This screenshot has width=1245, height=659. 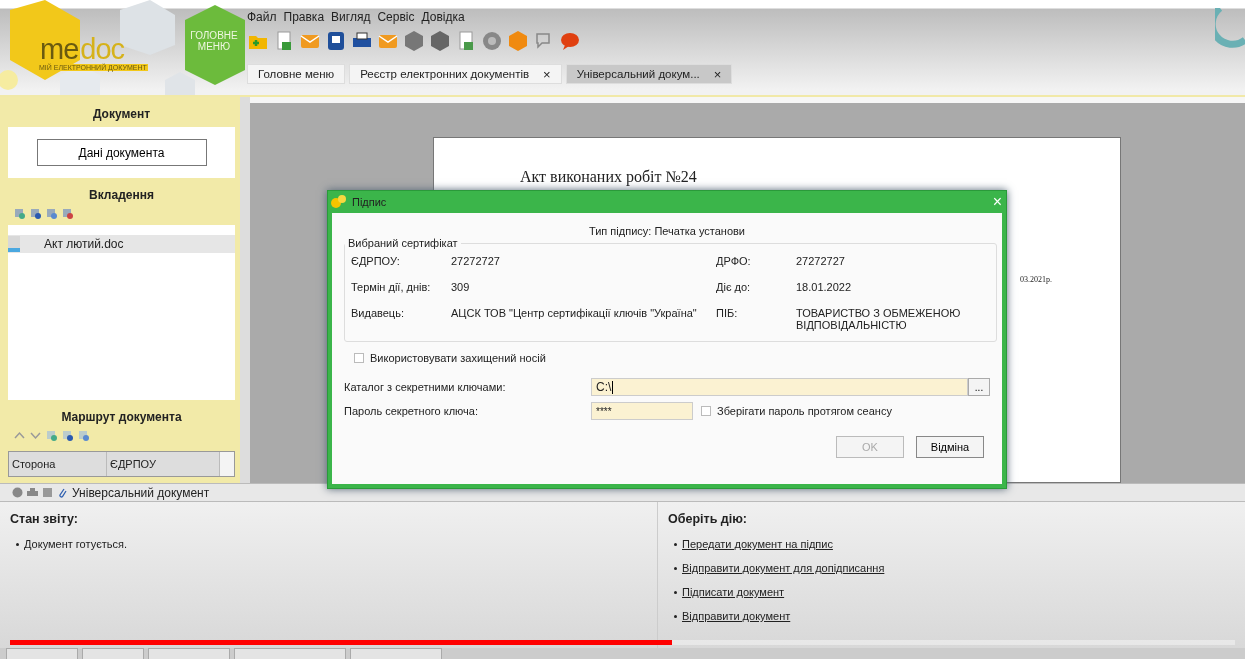 I want to click on field-label: ДРФО:, so click(x=734, y=261).